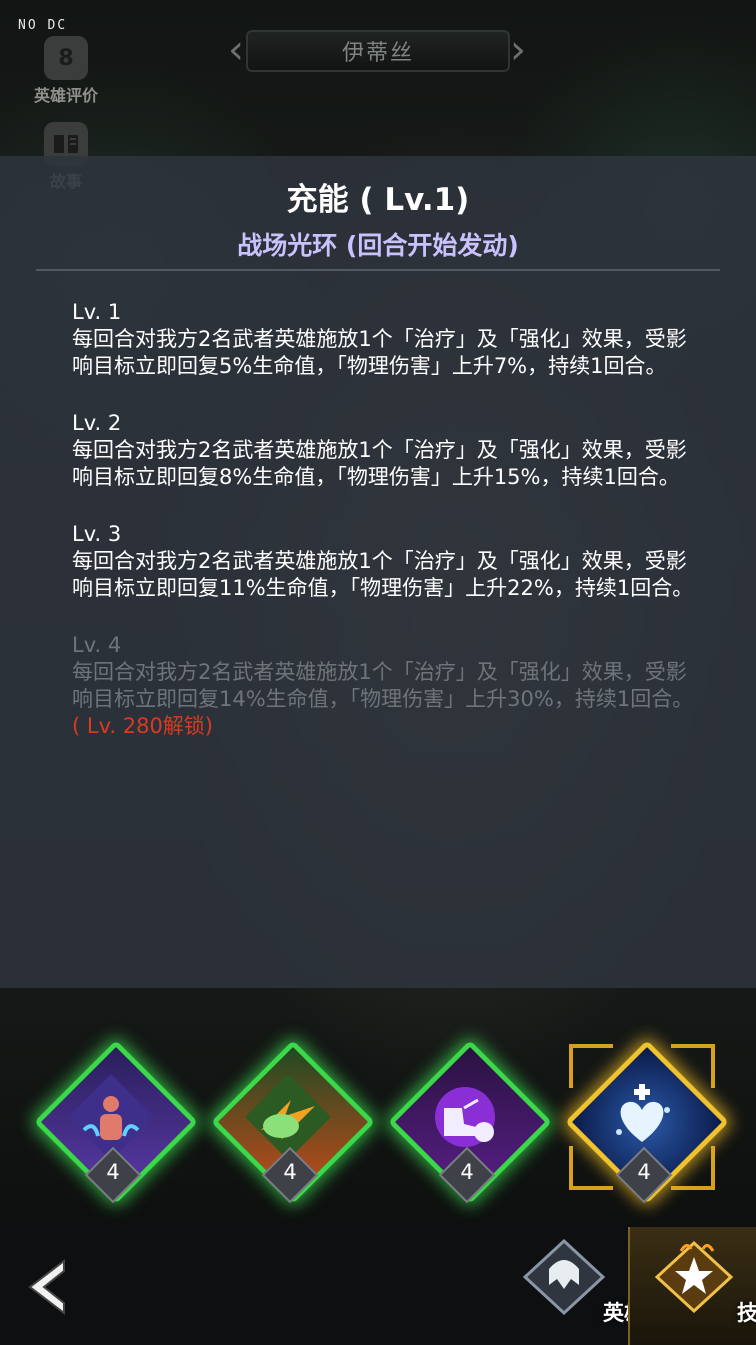  I want to click on hero-selector: ‹ 伊蒂丝 ›, so click(378, 51).